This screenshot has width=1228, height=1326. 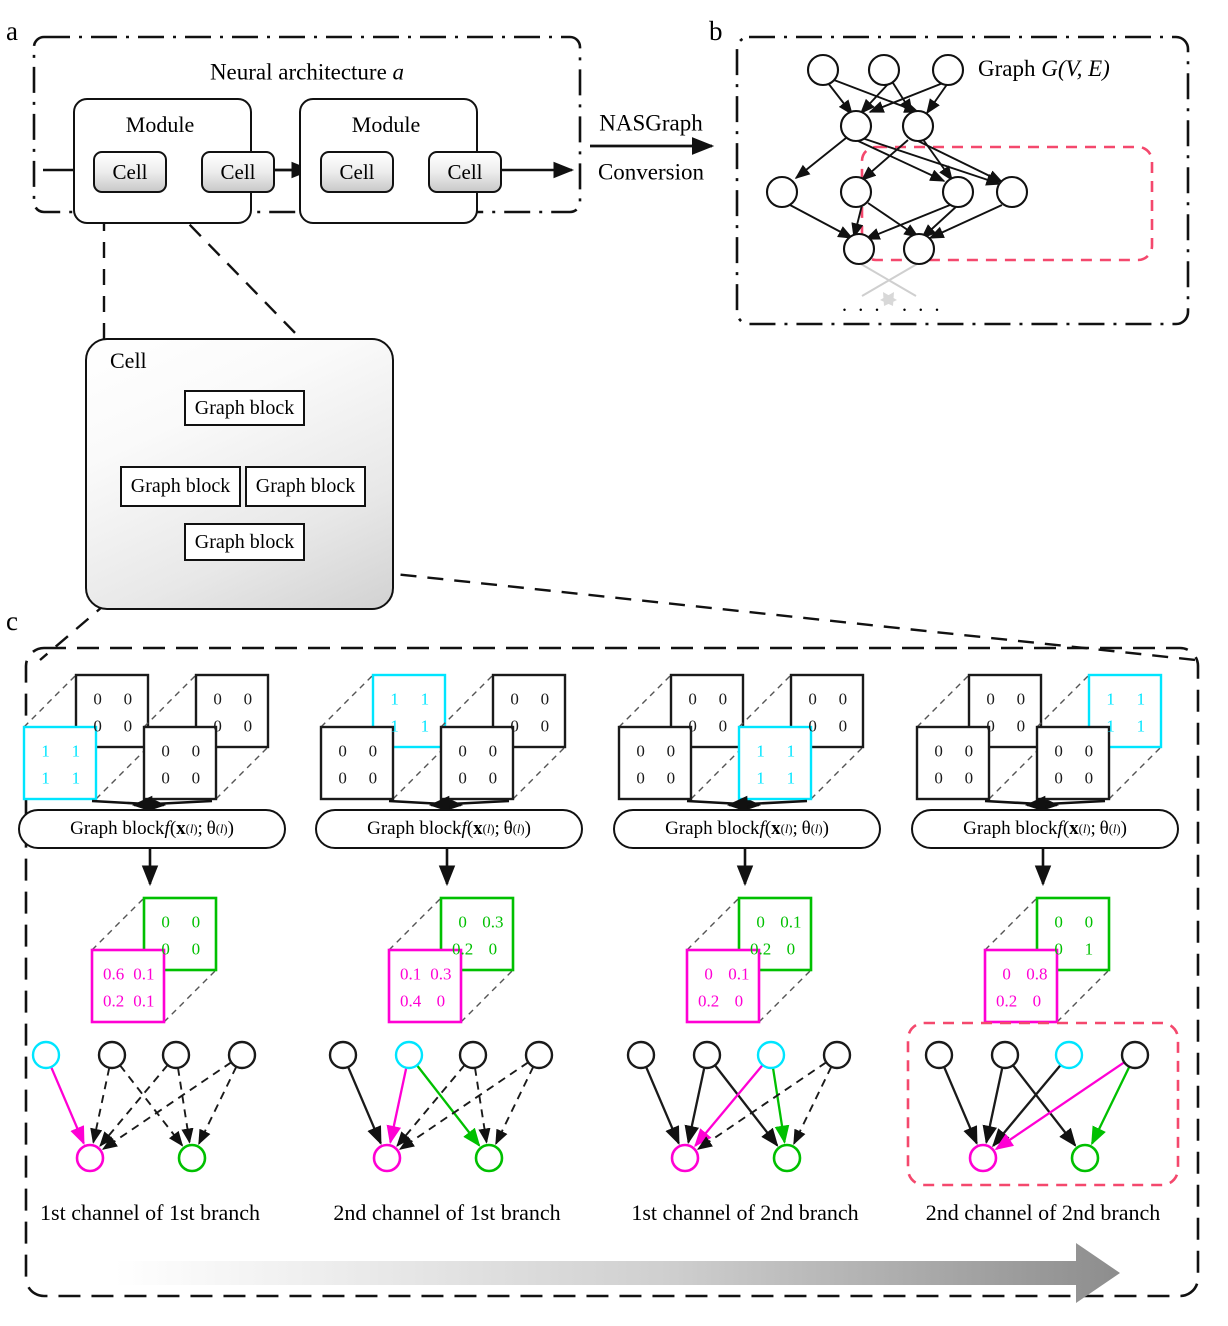 I want to click on output-cell-magenta: 0.1, so click(x=739, y=974).